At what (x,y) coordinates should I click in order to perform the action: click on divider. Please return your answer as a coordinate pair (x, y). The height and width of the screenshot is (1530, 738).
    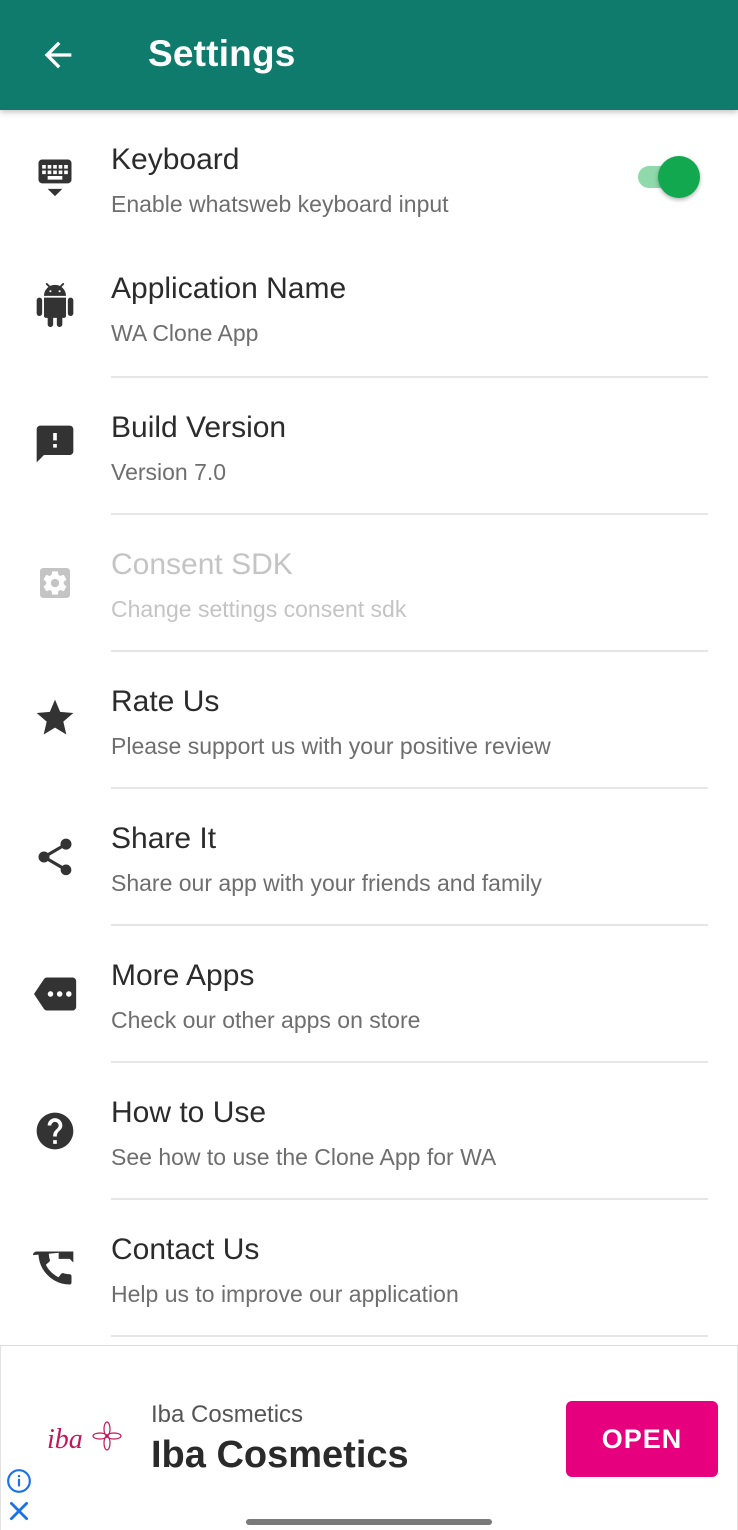
    Looking at the image, I should click on (409, 1336).